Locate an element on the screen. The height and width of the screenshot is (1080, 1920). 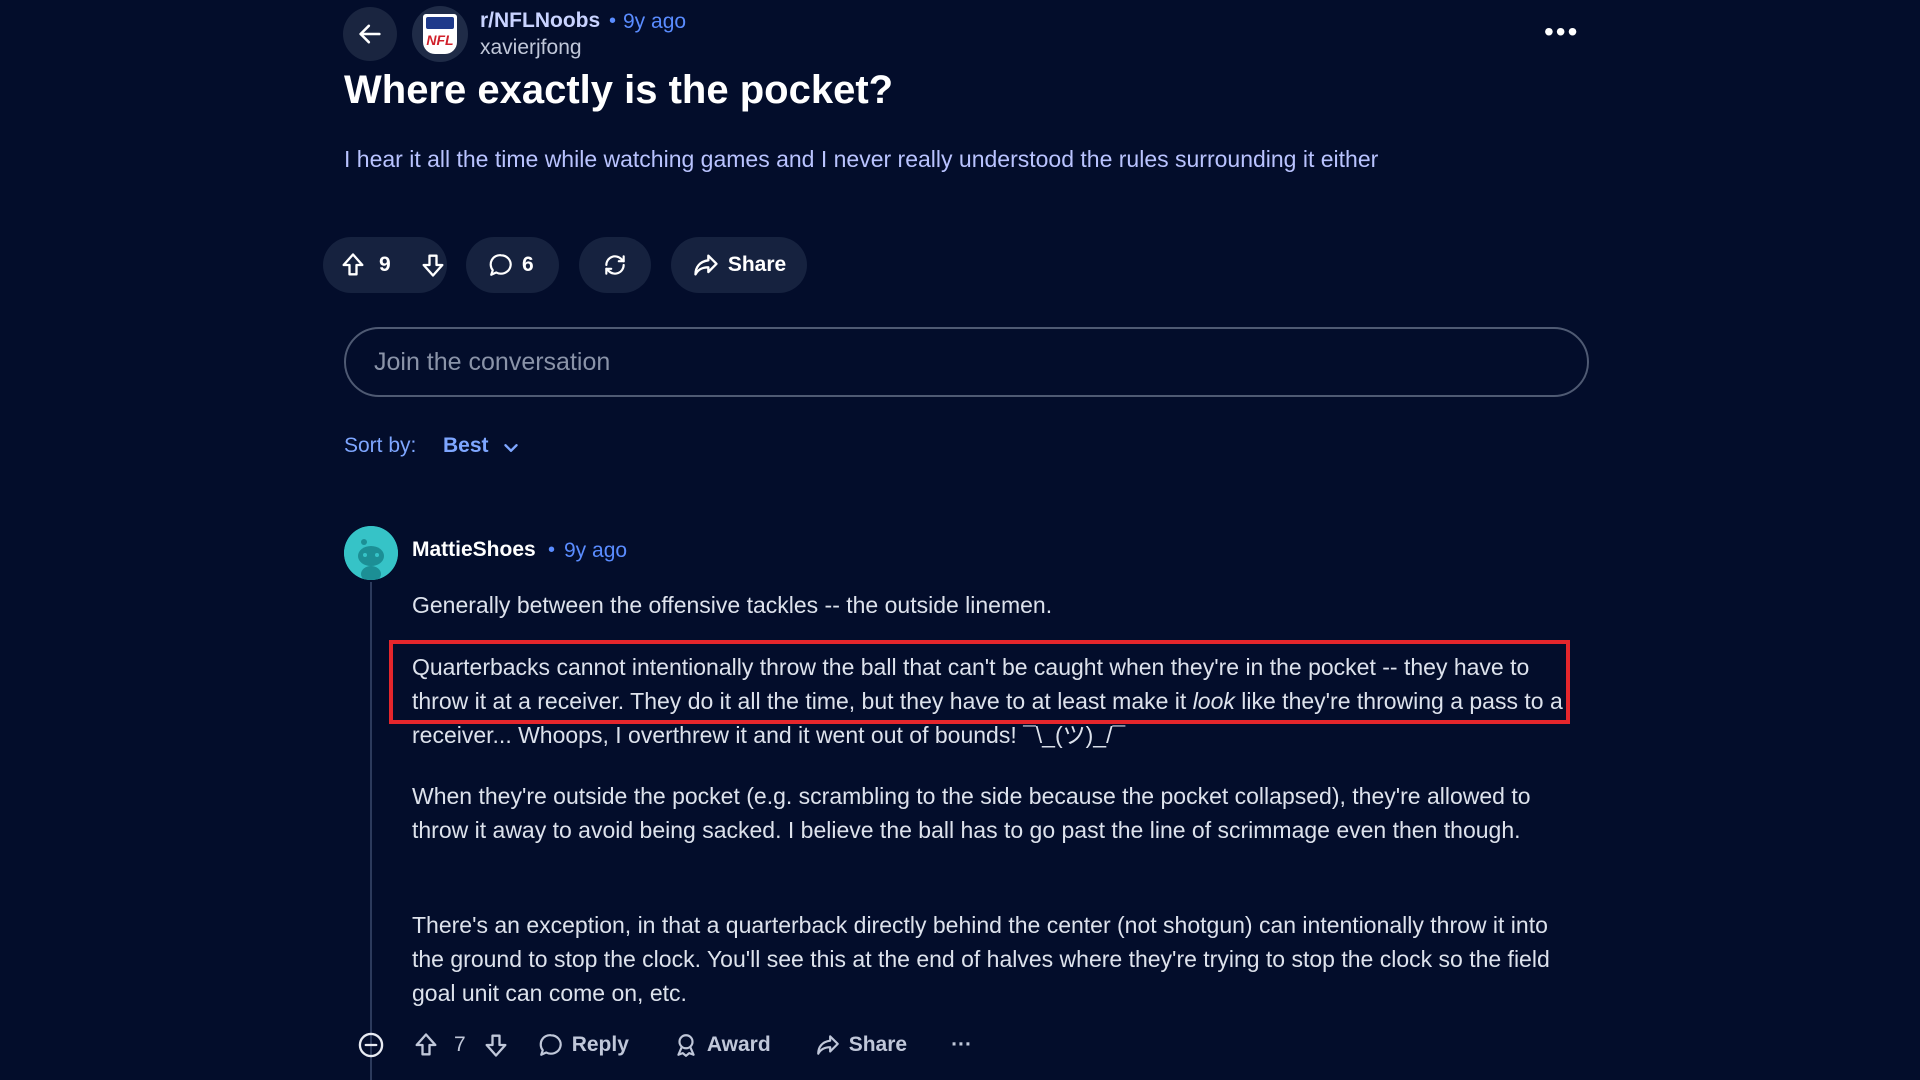
post-age: 9y ago is located at coordinates (655, 21).